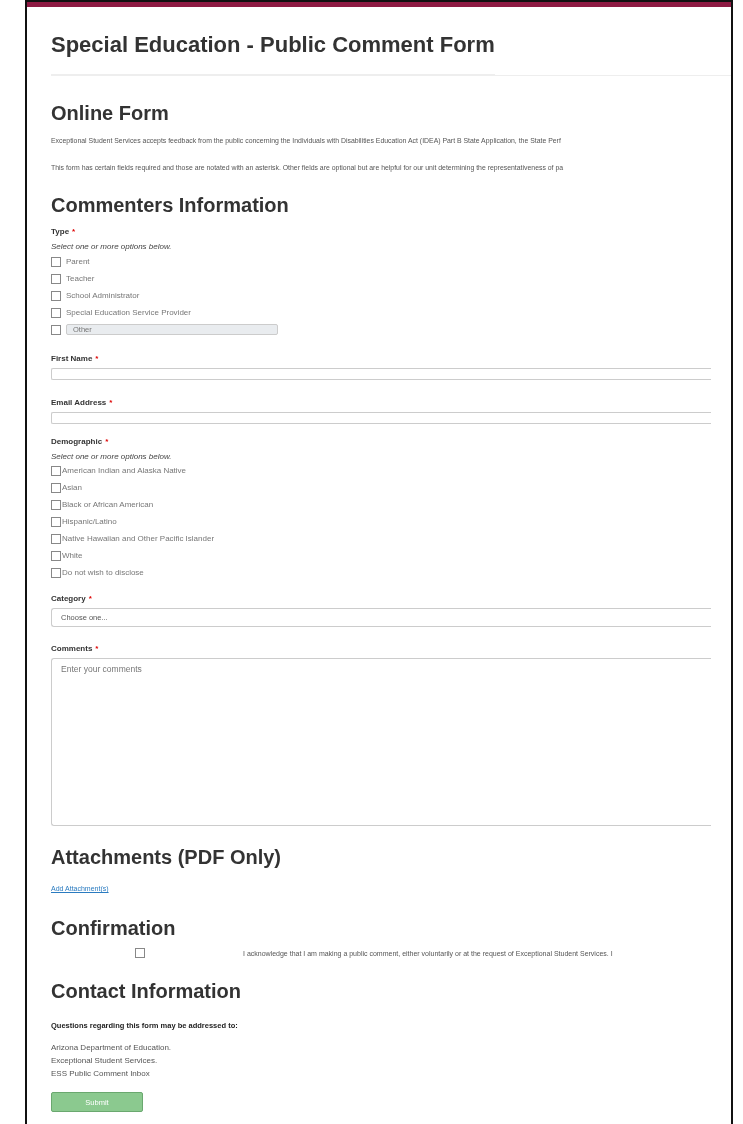  What do you see at coordinates (103, 572) in the screenshot?
I see `option-label: Do not wish to disclose` at bounding box center [103, 572].